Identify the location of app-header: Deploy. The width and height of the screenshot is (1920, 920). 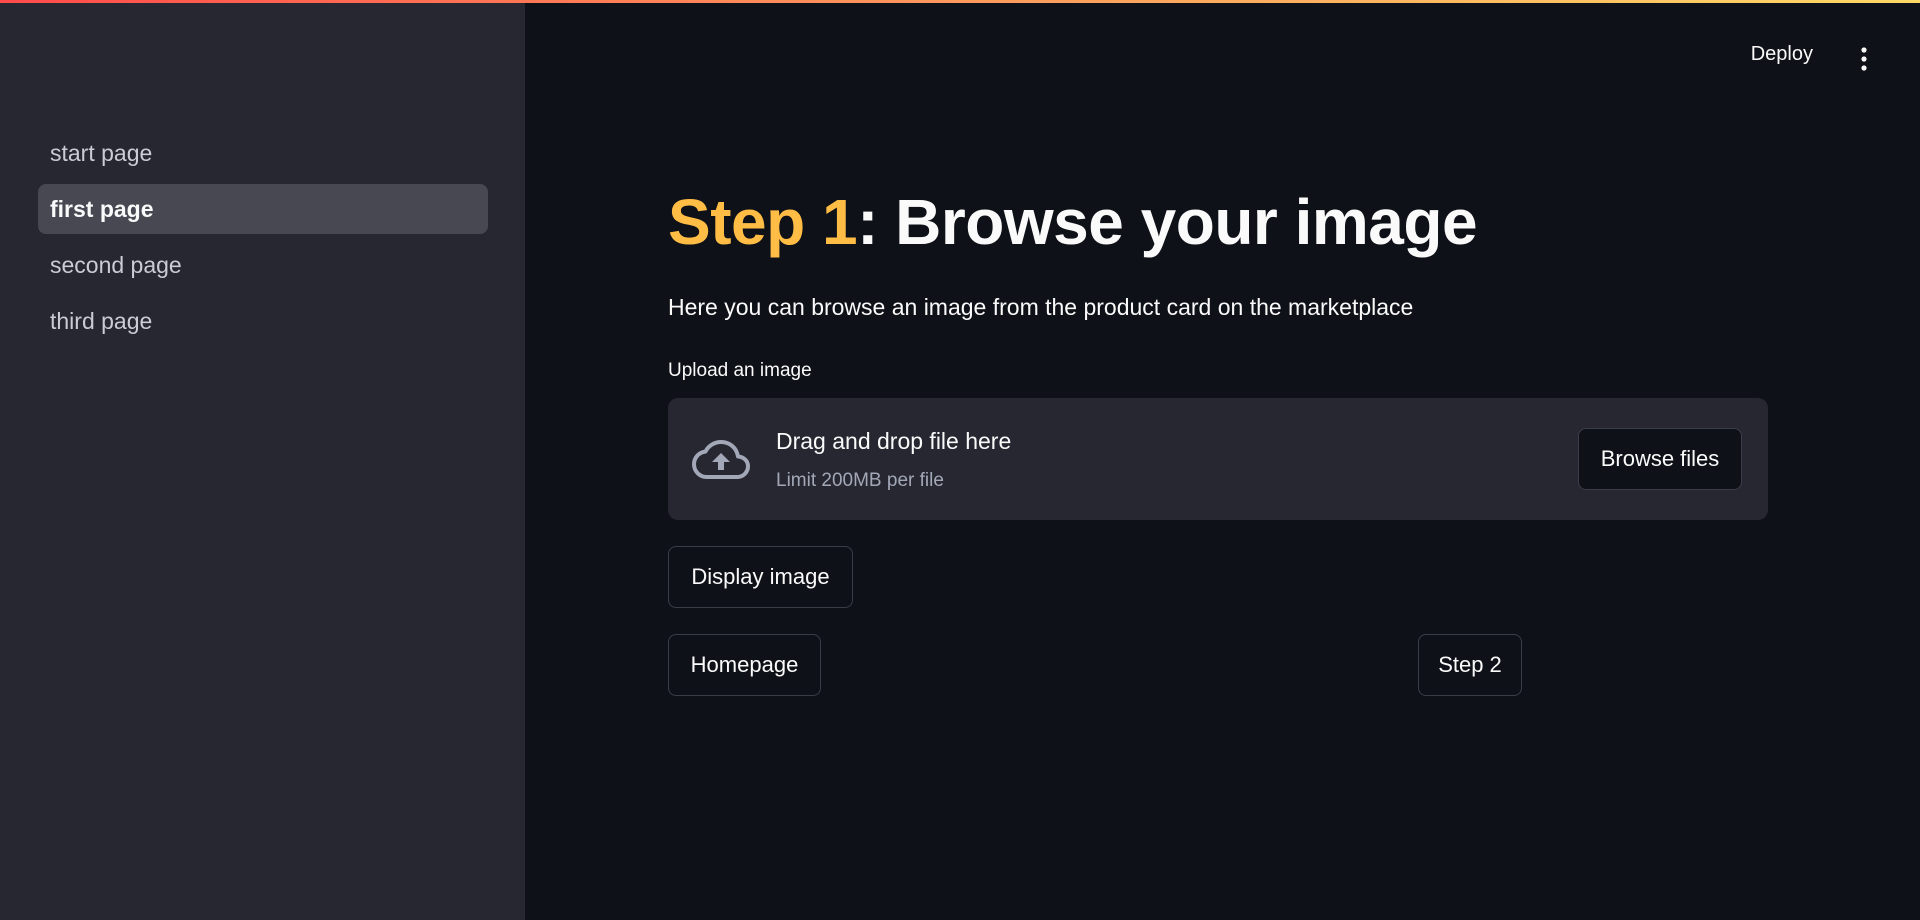
(1770, 57).